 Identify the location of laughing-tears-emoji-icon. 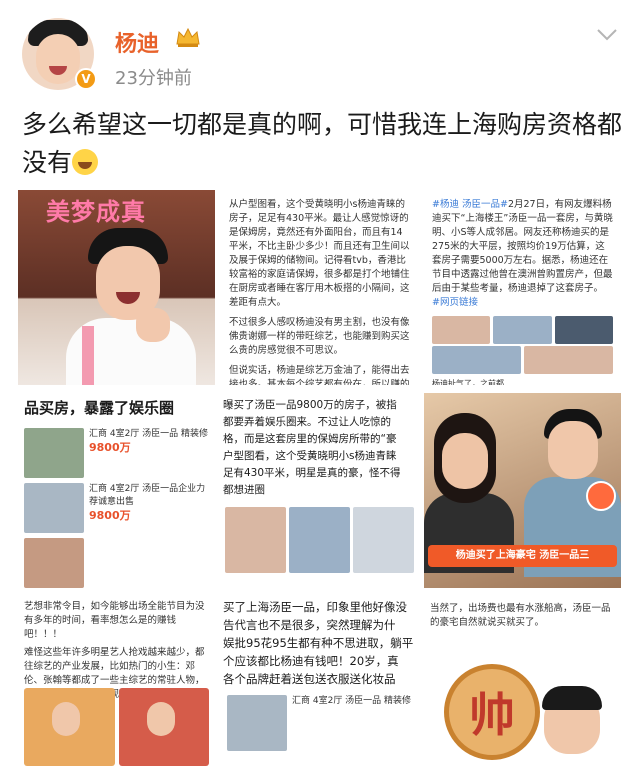
(85, 162).